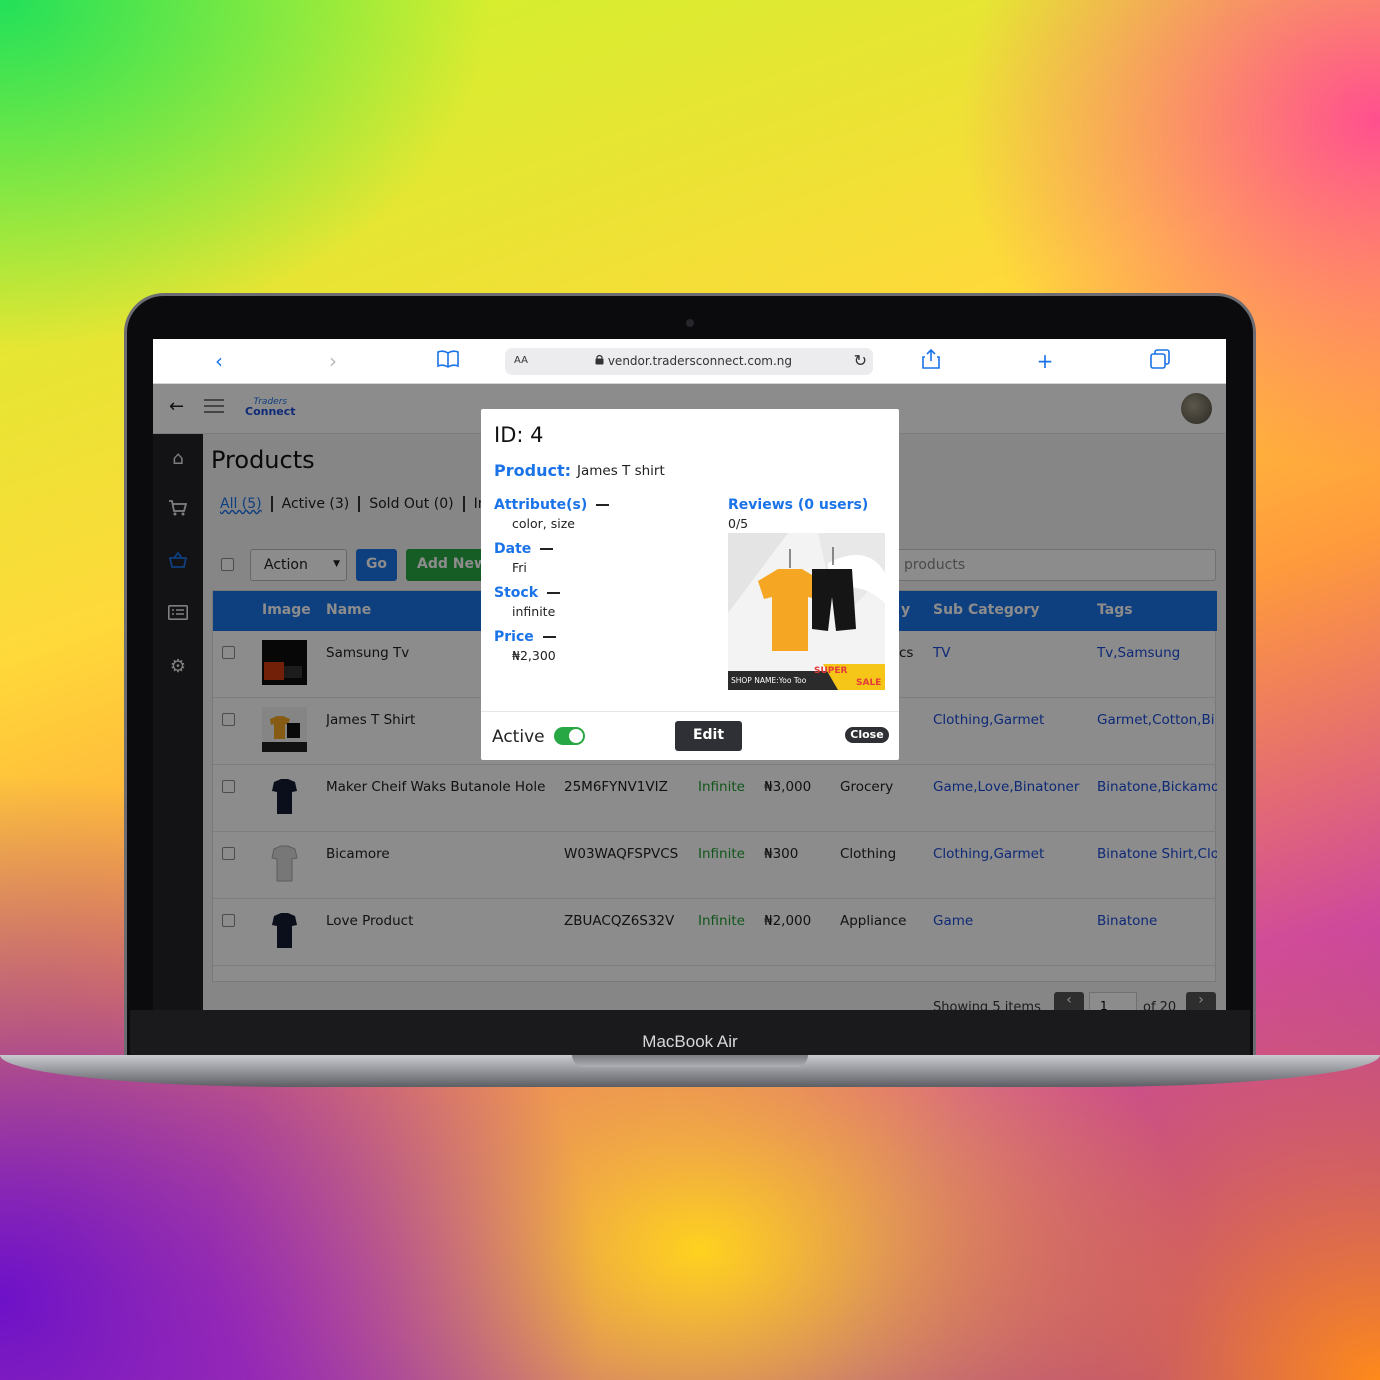 The height and width of the screenshot is (1380, 1380). I want to click on active-toggle, so click(569, 736).